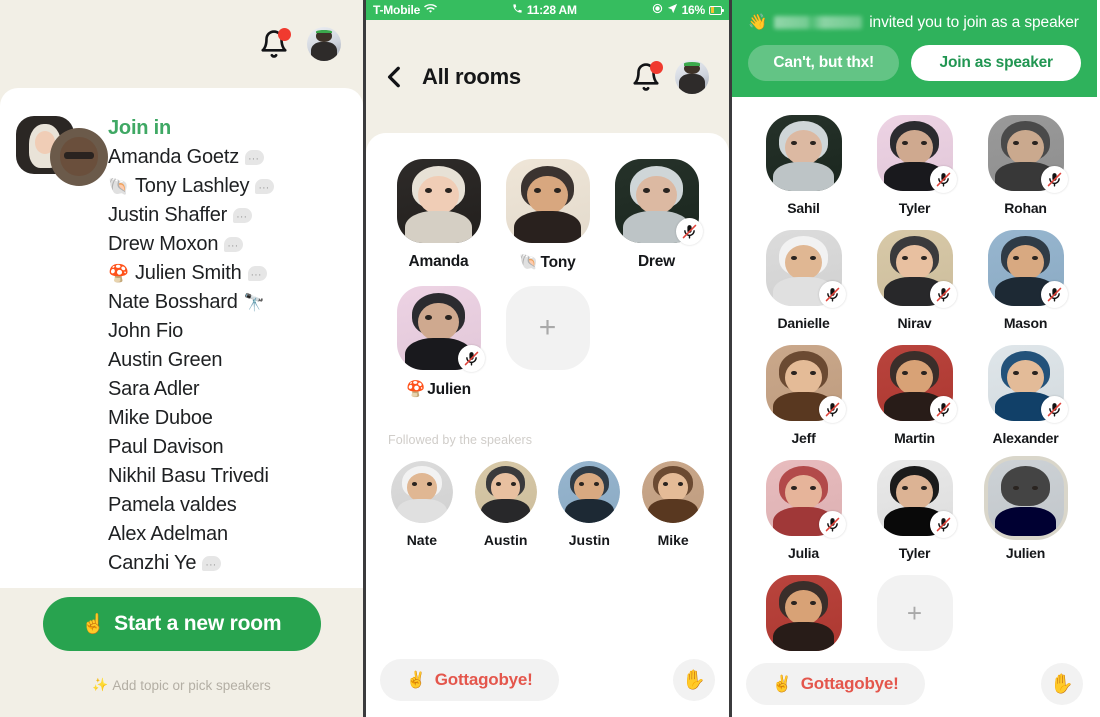 Image resolution: width=1100 pixels, height=717 pixels. I want to click on participant-tile: Mason, so click(1025, 280).